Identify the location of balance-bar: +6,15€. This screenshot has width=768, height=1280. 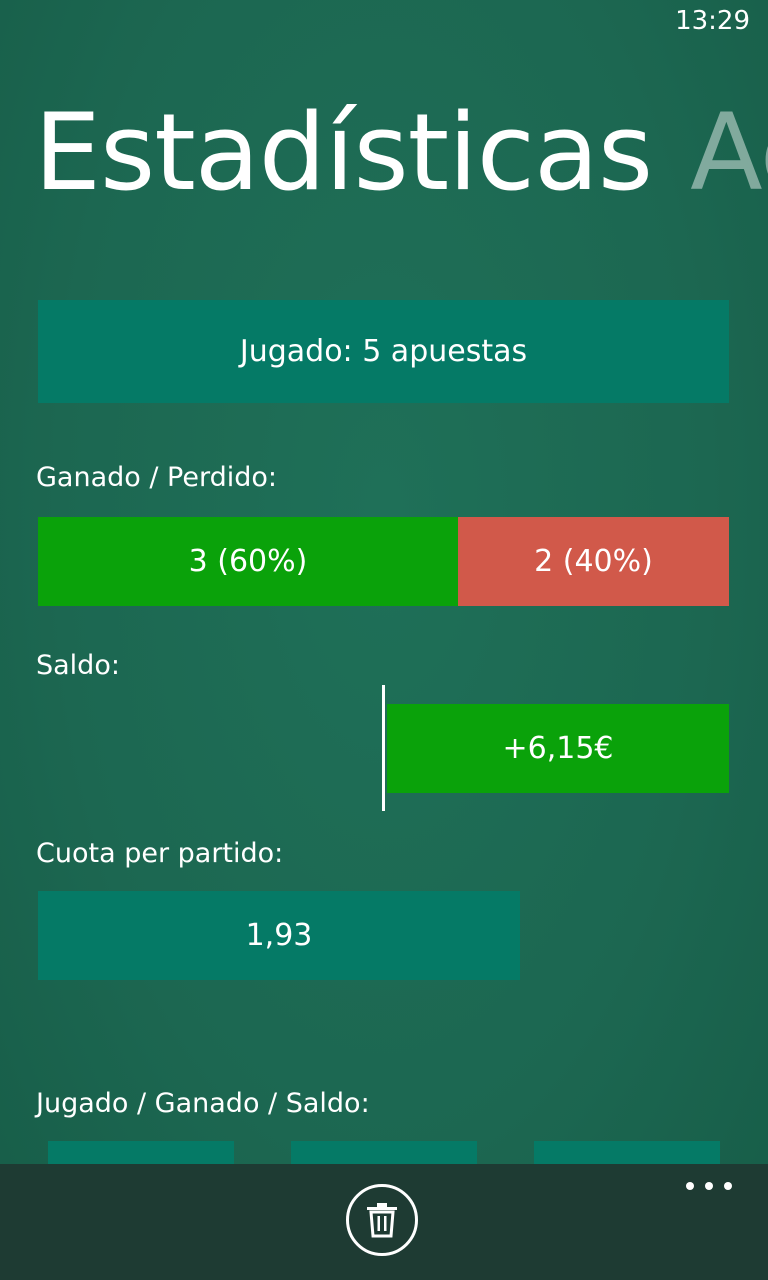
(558, 748).